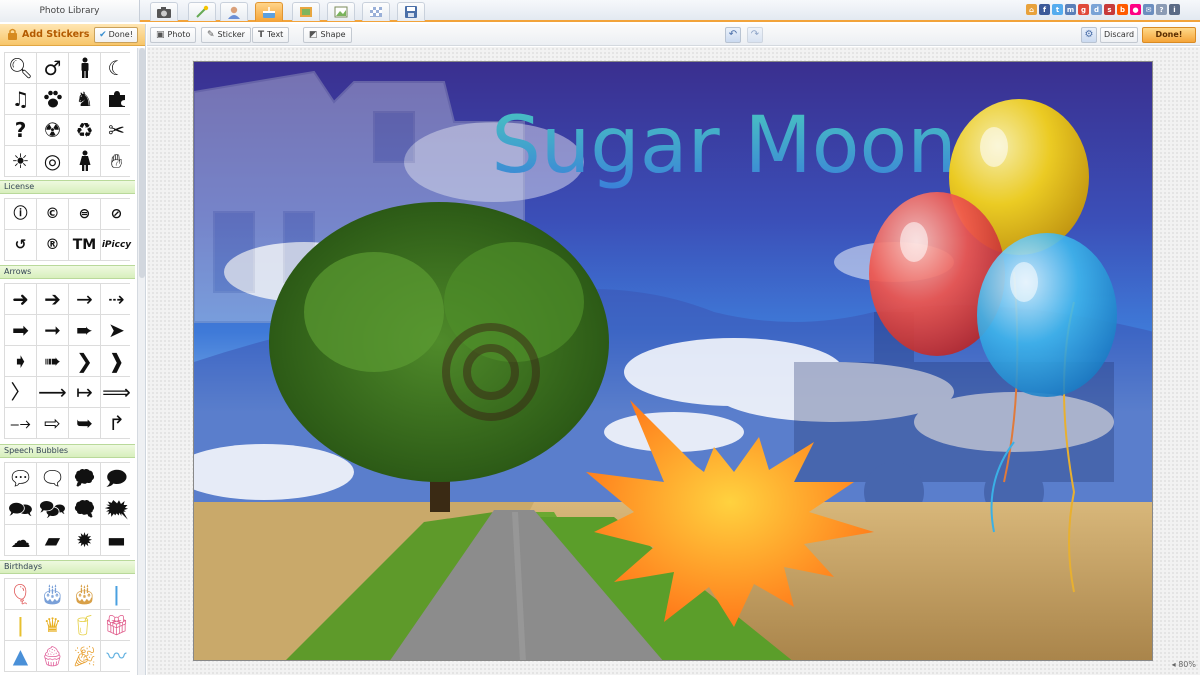 This screenshot has width=1200, height=675. What do you see at coordinates (116, 330) in the screenshot?
I see `arrow-right-small-icon: ➤` at bounding box center [116, 330].